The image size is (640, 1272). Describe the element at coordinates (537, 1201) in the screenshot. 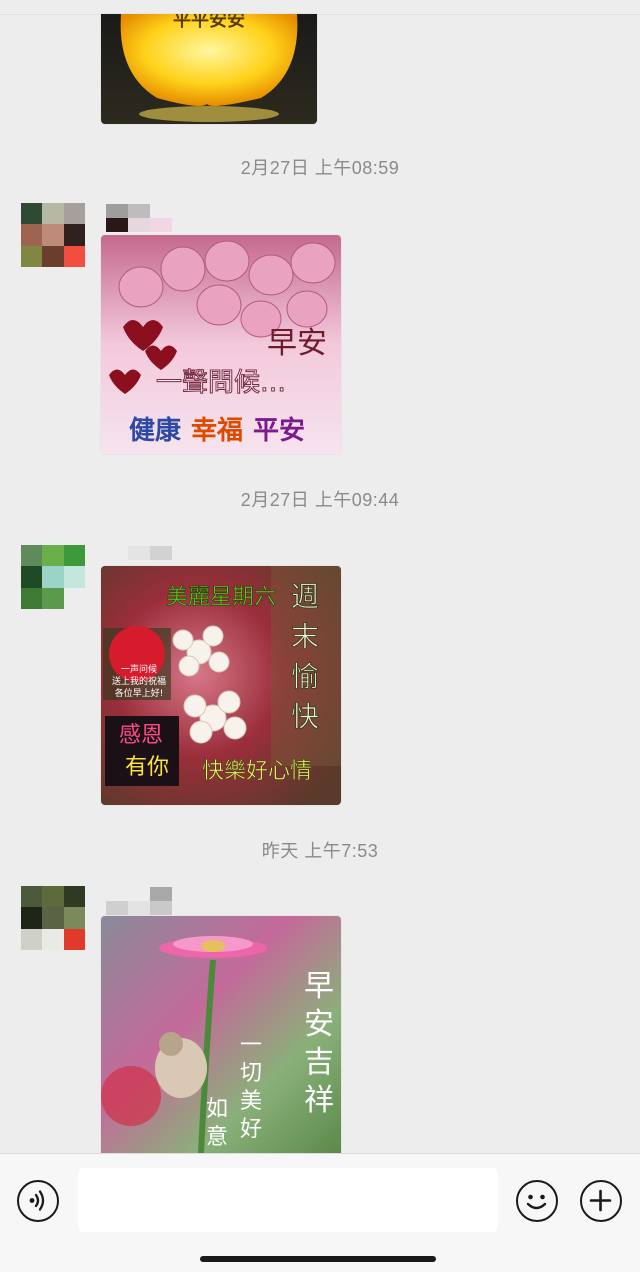

I see `emoji-icon` at that location.